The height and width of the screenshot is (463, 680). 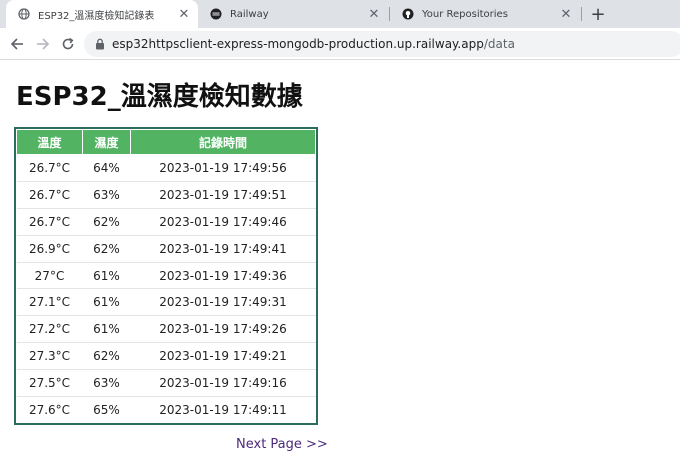 I want to click on tab-esp32: ESP32_溫濕度檢知記錄表 ✕, so click(x=102, y=14).